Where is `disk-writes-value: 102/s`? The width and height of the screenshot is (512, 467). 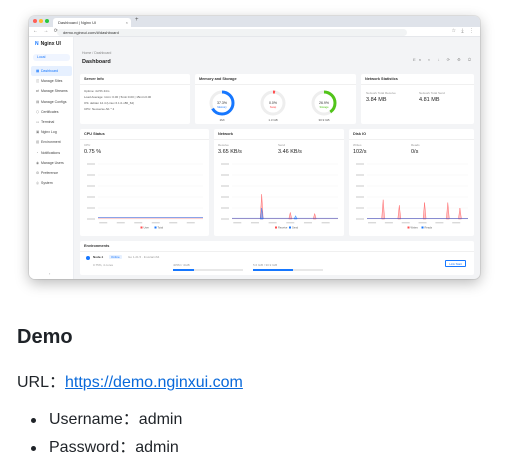
disk-writes-value: 102/s is located at coordinates (360, 152).